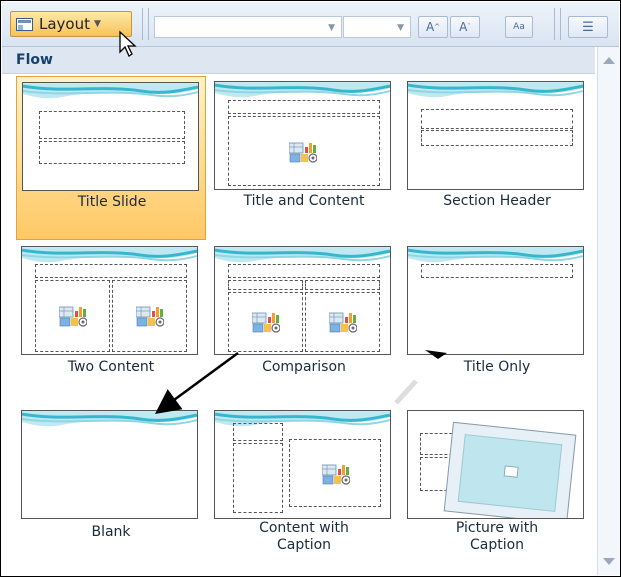 The width and height of the screenshot is (621, 577). Describe the element at coordinates (111, 367) in the screenshot. I see `layout-label: Two Content` at that location.